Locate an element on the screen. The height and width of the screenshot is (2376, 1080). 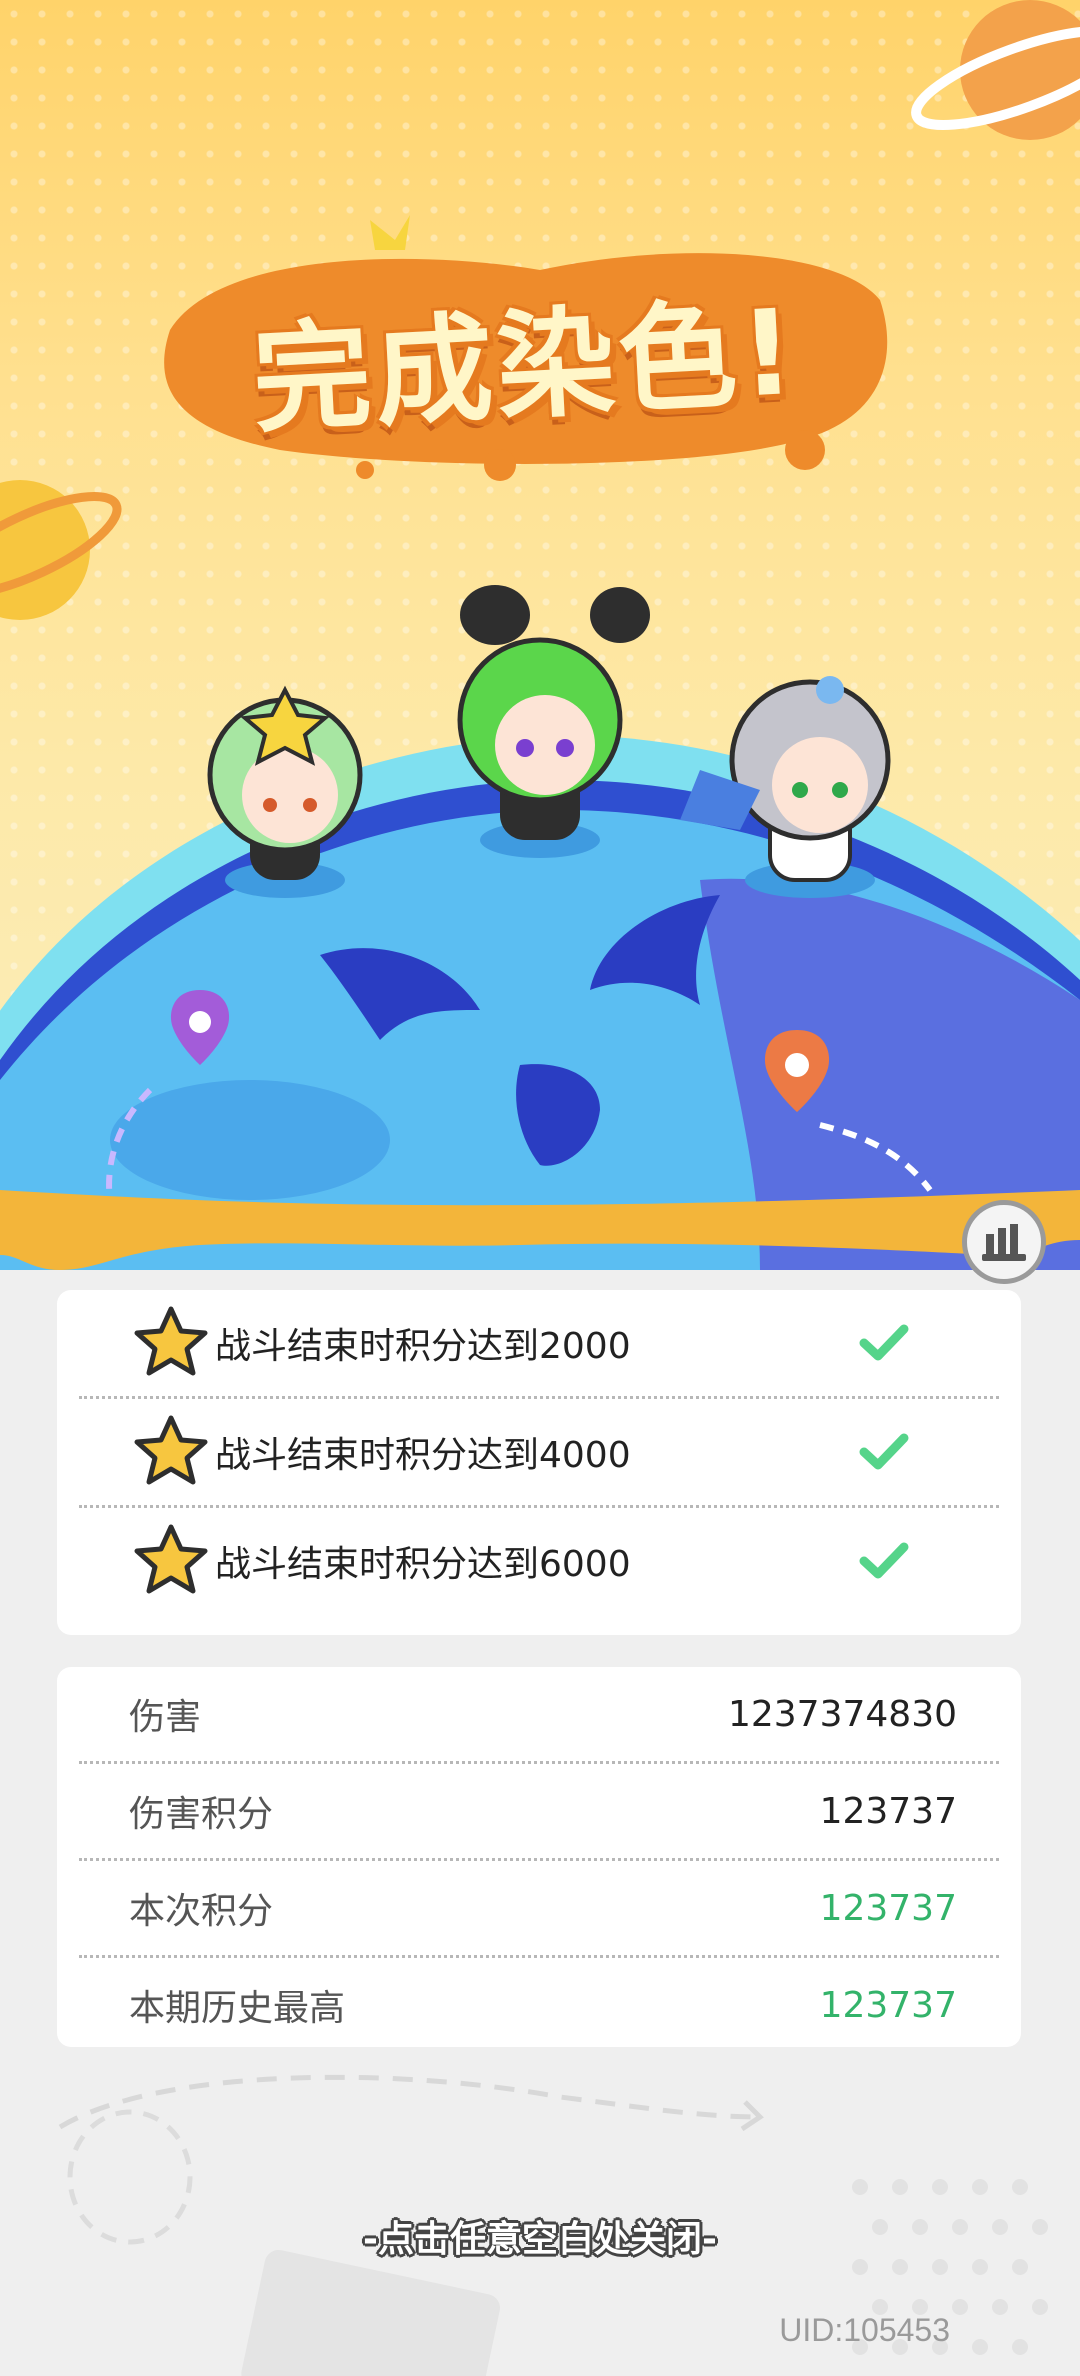
goal-row: 战斗结束时积分达到4000 is located at coordinates (539, 1453).